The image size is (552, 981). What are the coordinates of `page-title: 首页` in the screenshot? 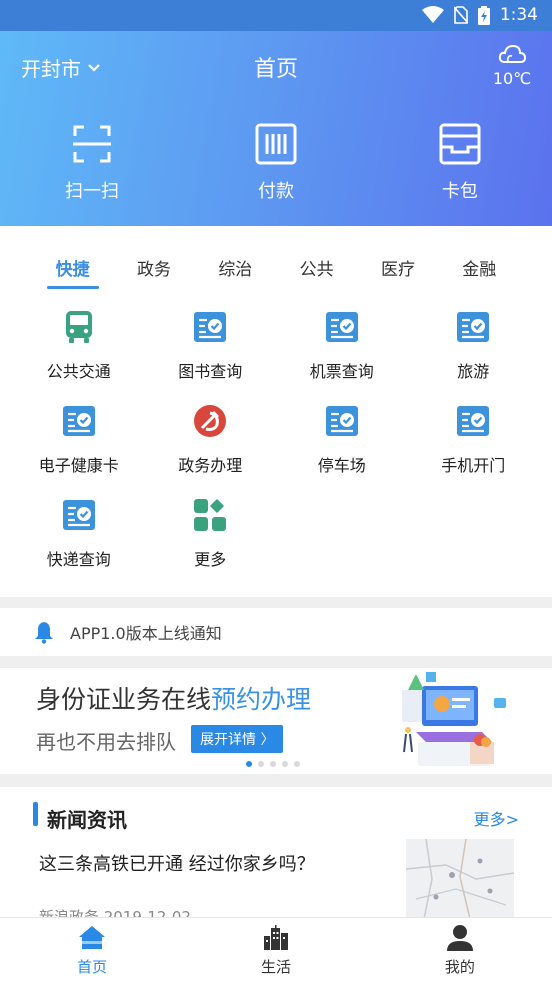 It's located at (275, 69).